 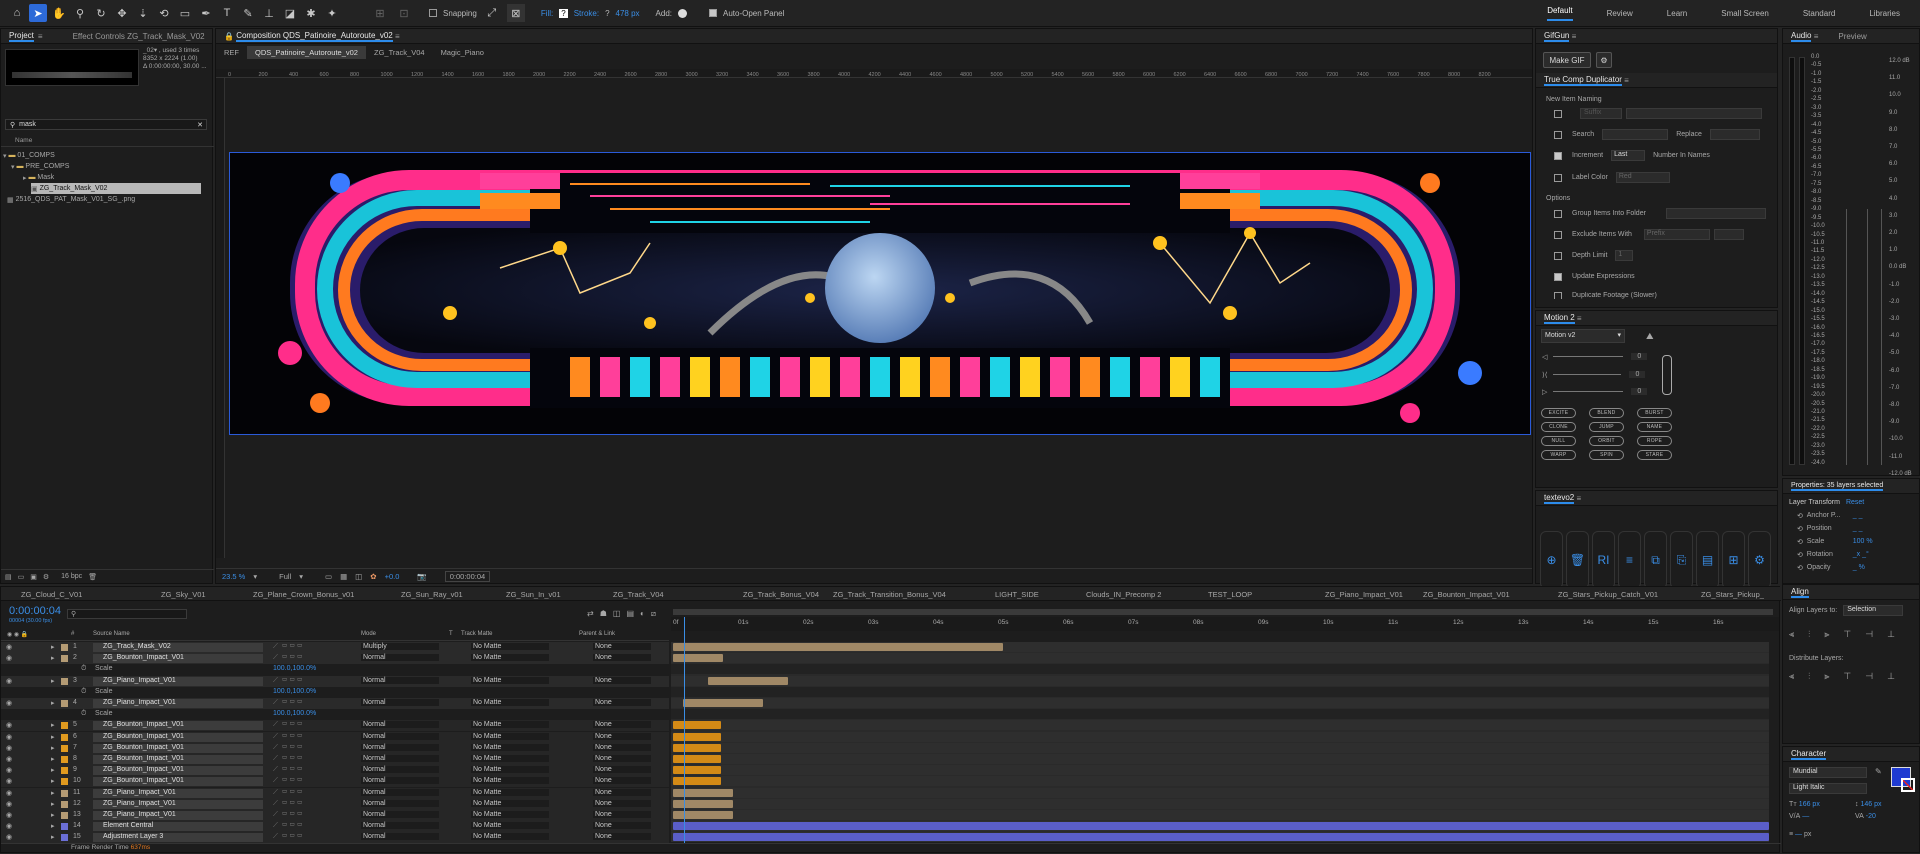 I want to click on textevo-settings-icon: ⚙, so click(x=1759, y=560).